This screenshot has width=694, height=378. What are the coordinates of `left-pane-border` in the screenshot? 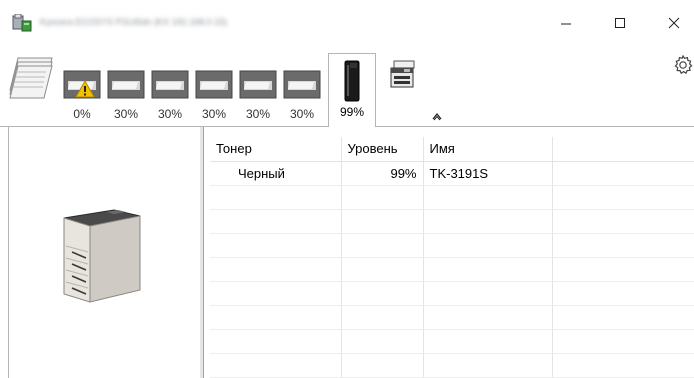 It's located at (8, 252).